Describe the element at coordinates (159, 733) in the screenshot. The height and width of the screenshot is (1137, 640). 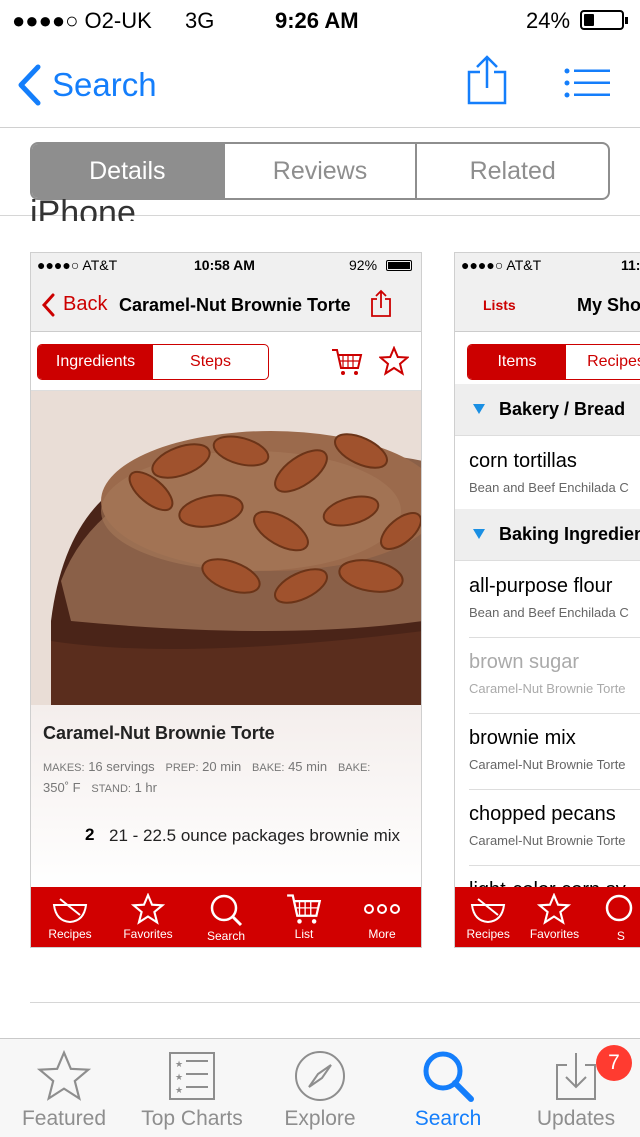
I see `recipe-title: Caramel-Nut Brownie Torte` at that location.